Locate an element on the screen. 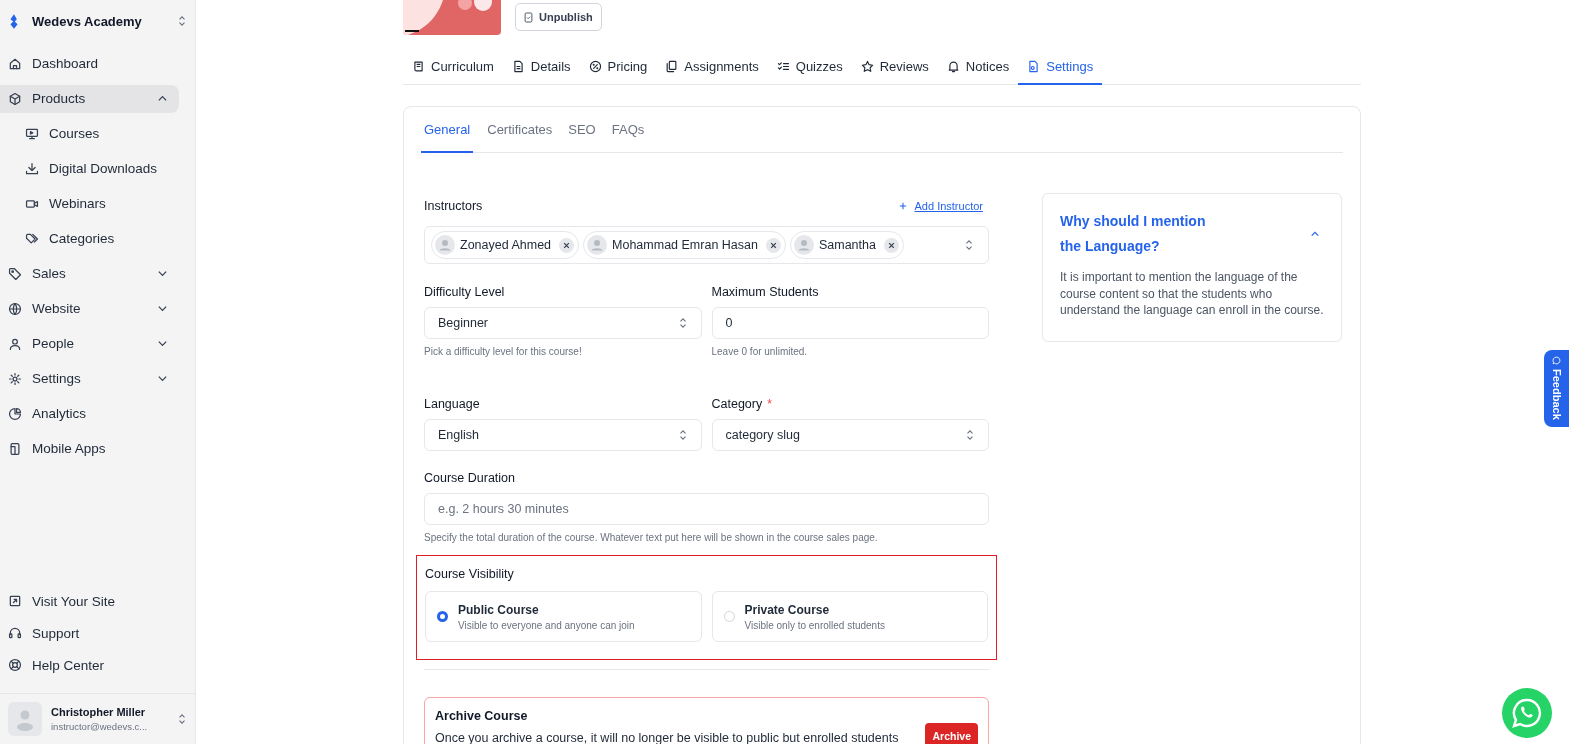  star-icon is located at coordinates (867, 66).